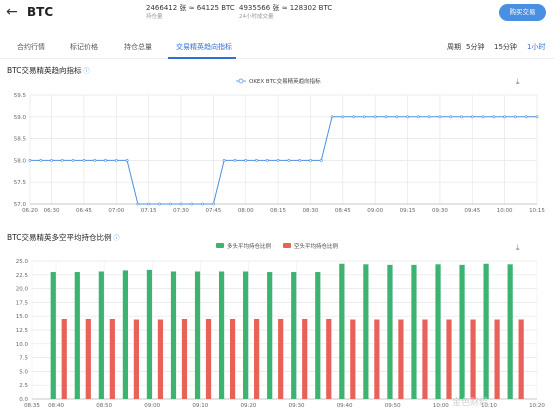 The image size is (554, 418). I want to click on y-tick-label: 57.5, so click(20, 183).